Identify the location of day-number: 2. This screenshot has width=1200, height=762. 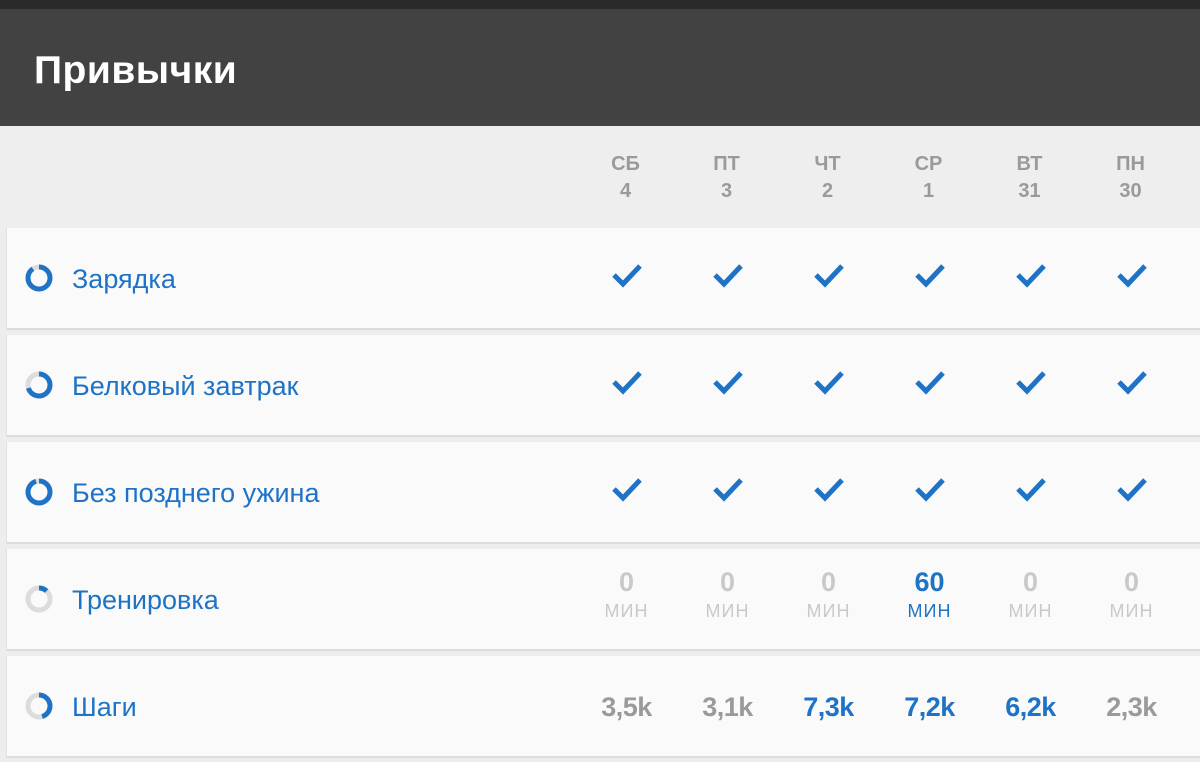
(827, 191).